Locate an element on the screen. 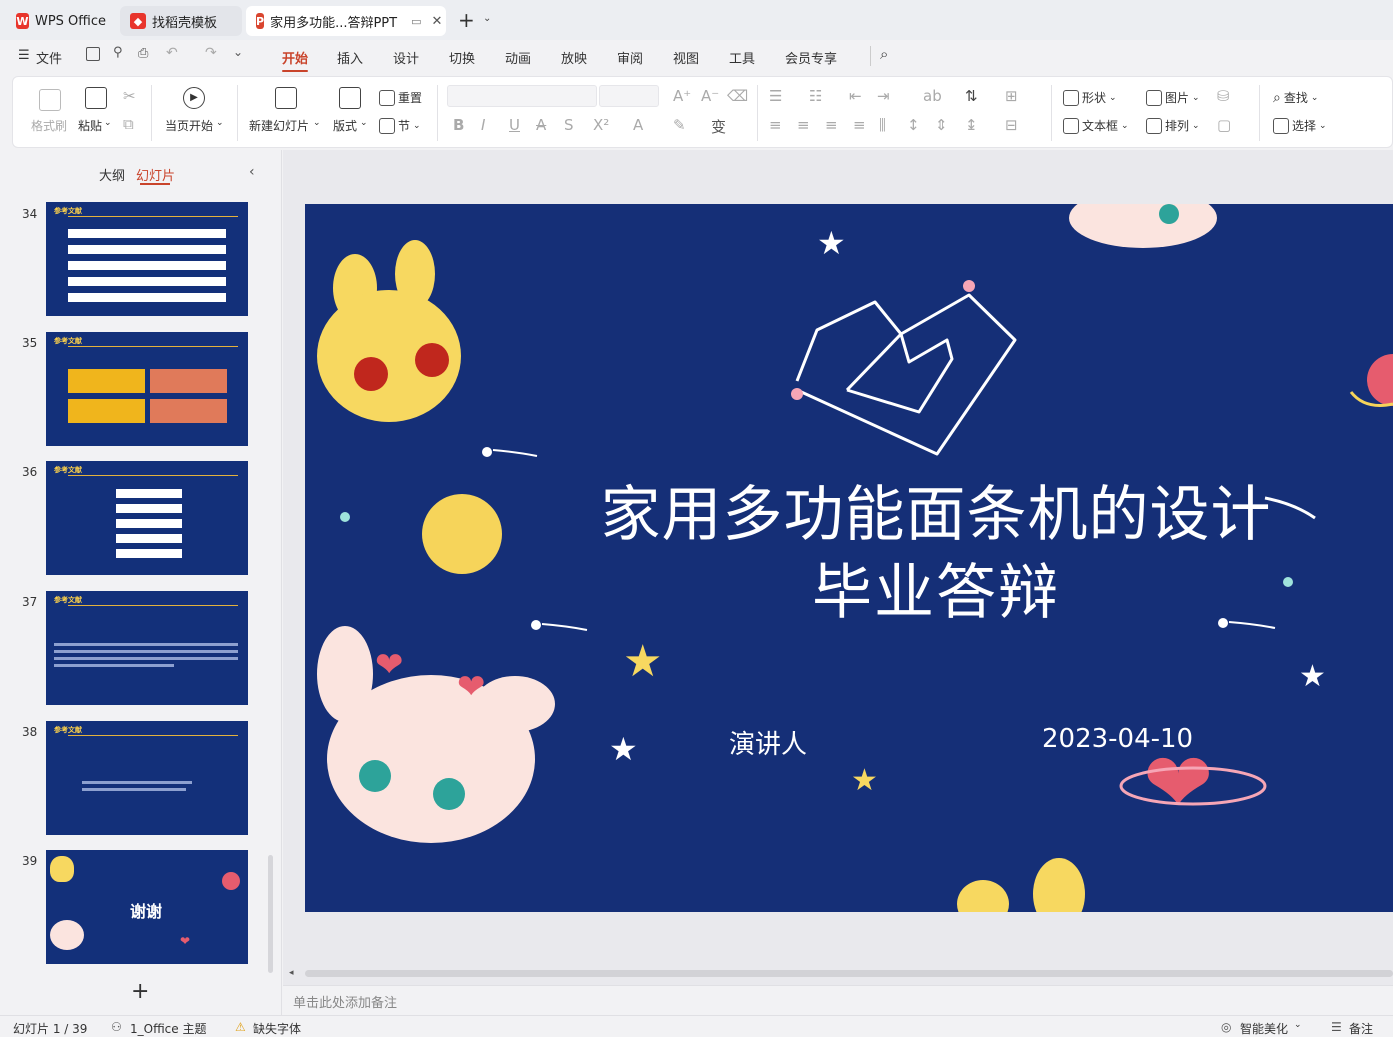  format-painter-button: 格式刷 is located at coordinates (49, 125).